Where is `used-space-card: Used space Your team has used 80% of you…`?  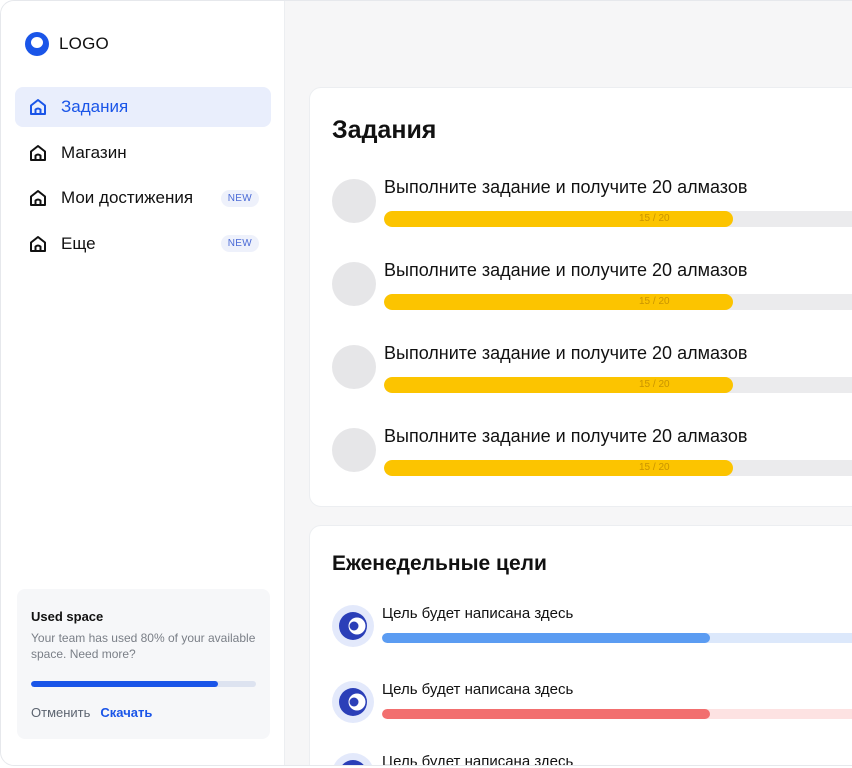
used-space-card: Used space Your team has used 80% of you… is located at coordinates (143, 664).